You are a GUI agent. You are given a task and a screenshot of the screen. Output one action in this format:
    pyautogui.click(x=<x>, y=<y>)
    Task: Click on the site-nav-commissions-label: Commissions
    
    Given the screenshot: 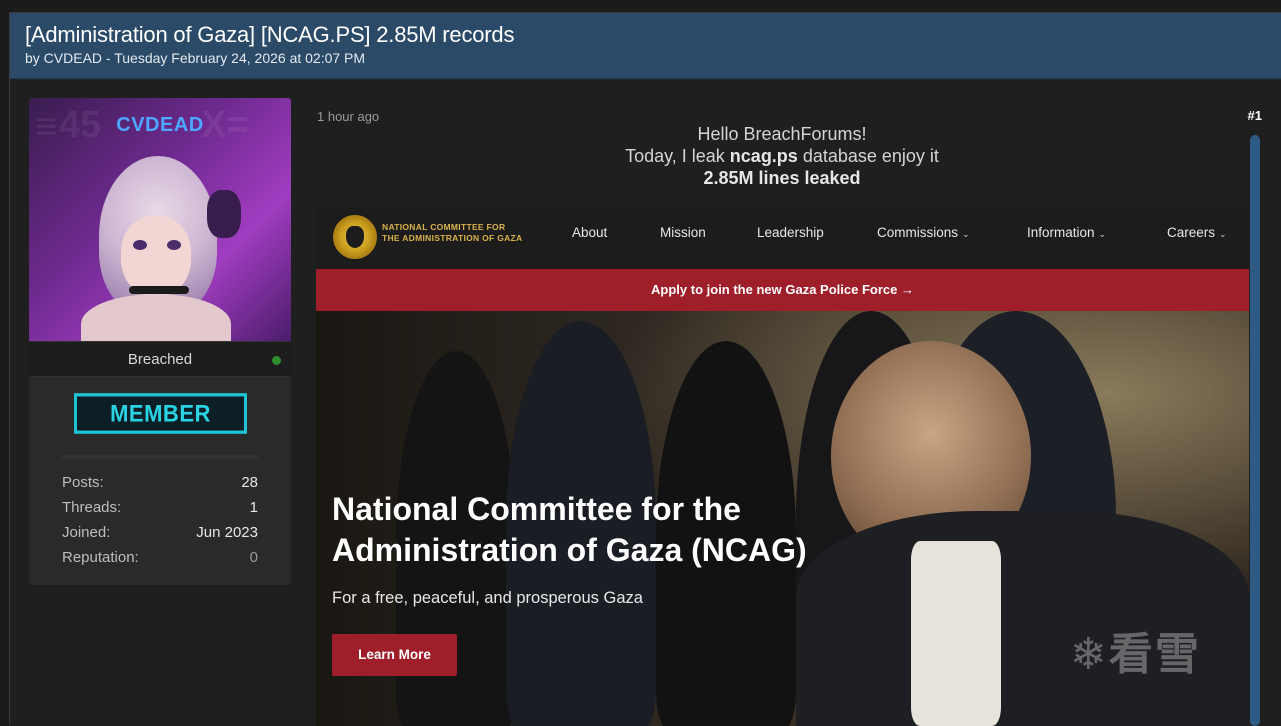 What is the action you would take?
    pyautogui.click(x=918, y=232)
    